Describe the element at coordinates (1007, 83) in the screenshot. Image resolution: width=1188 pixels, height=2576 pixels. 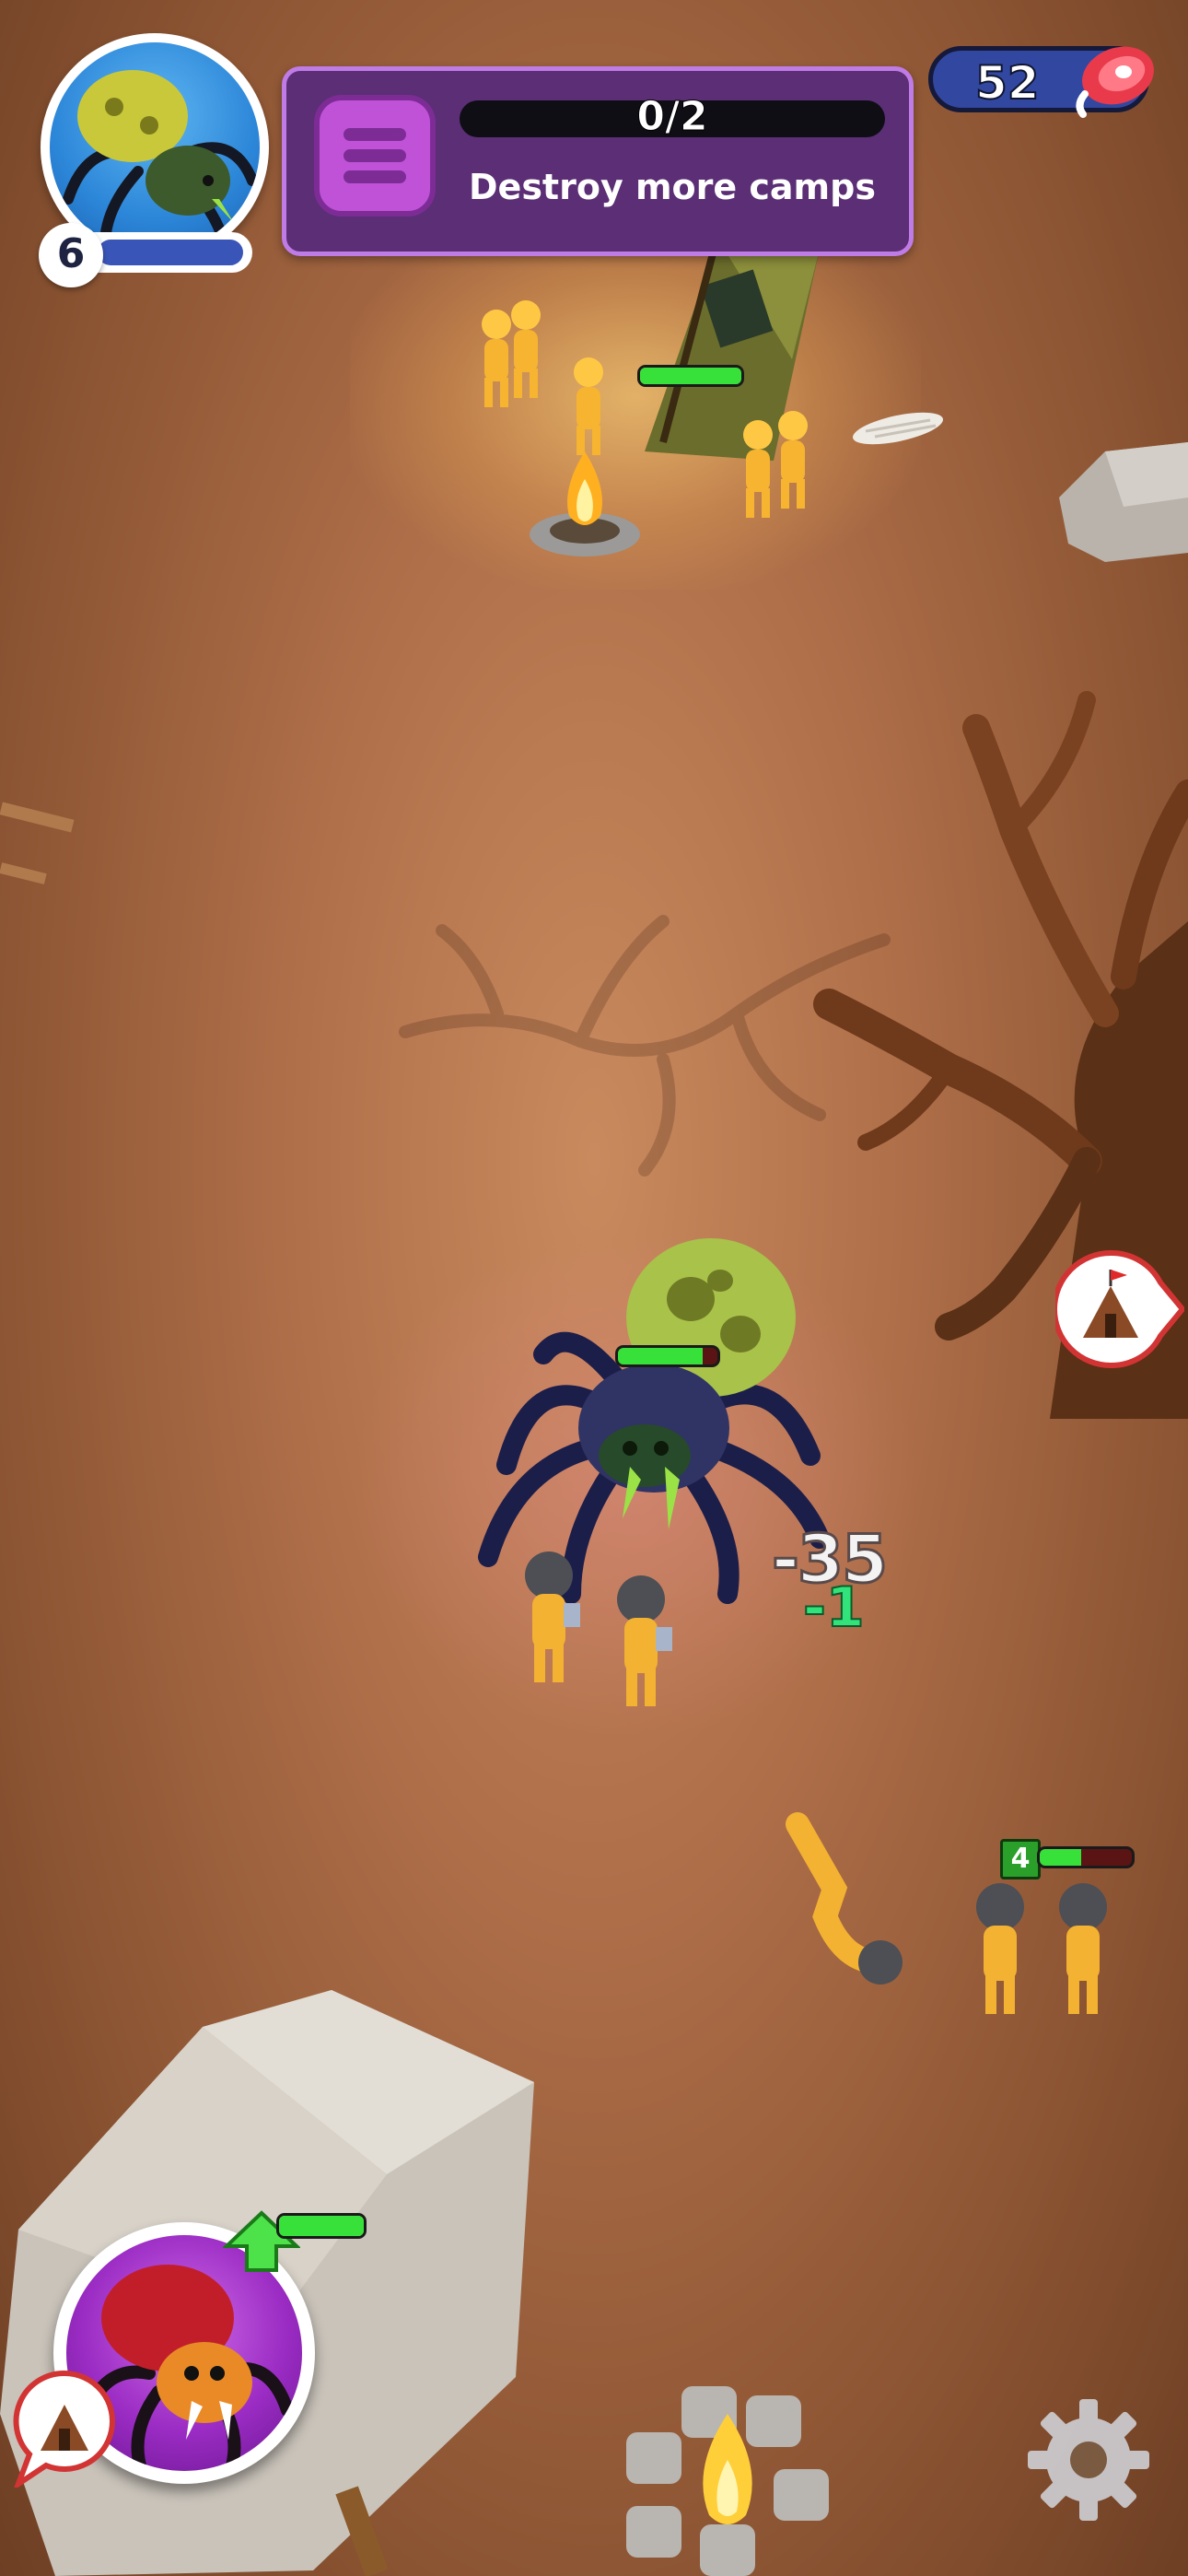
I see `meat-count: 52` at that location.